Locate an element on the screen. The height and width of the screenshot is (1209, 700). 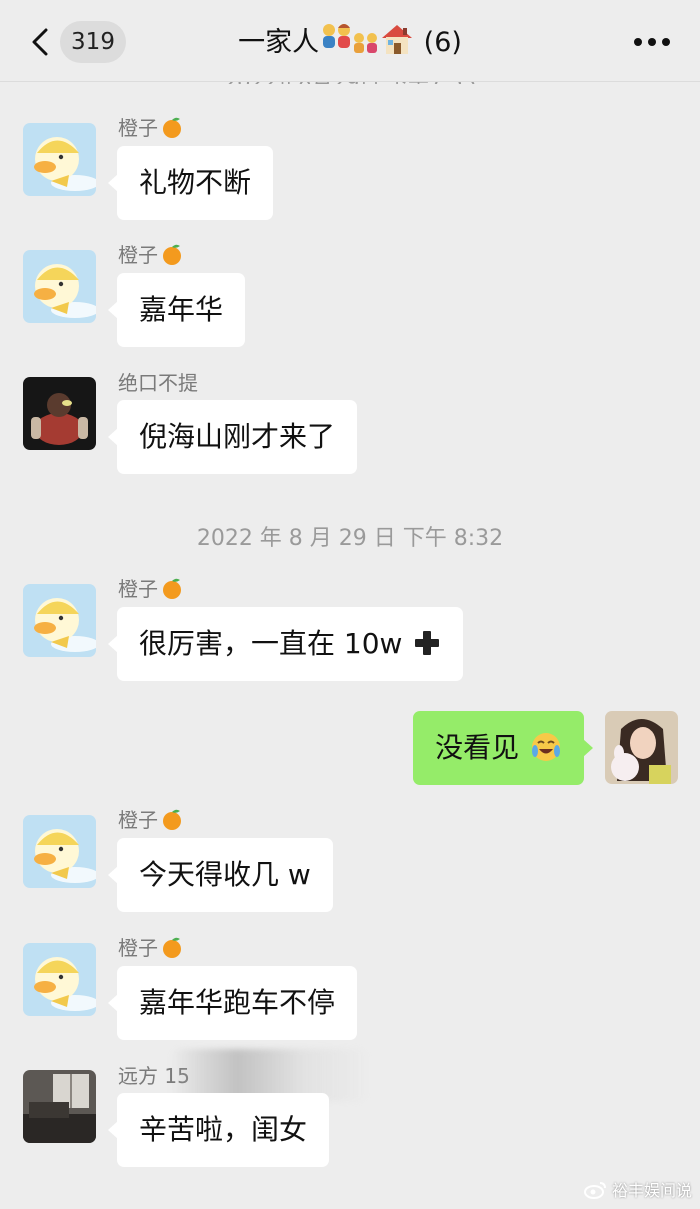
avatar-dark-photo is located at coordinates (59, 413).